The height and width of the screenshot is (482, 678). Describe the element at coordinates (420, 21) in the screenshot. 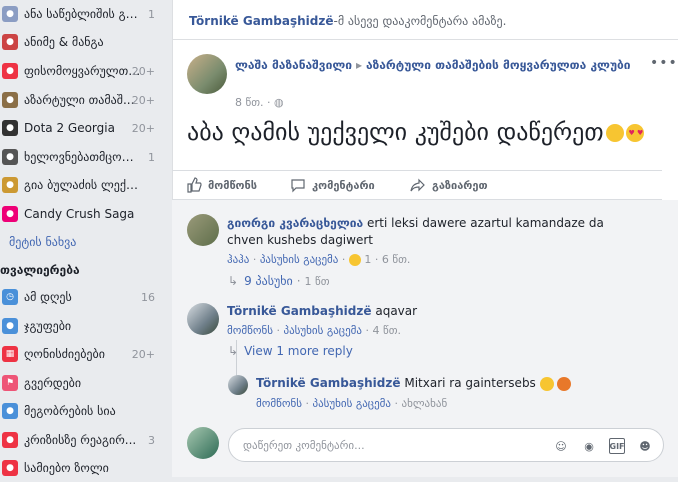

I see `notice-text: -მ ასევე დააკომენტარა ამაზე.` at that location.